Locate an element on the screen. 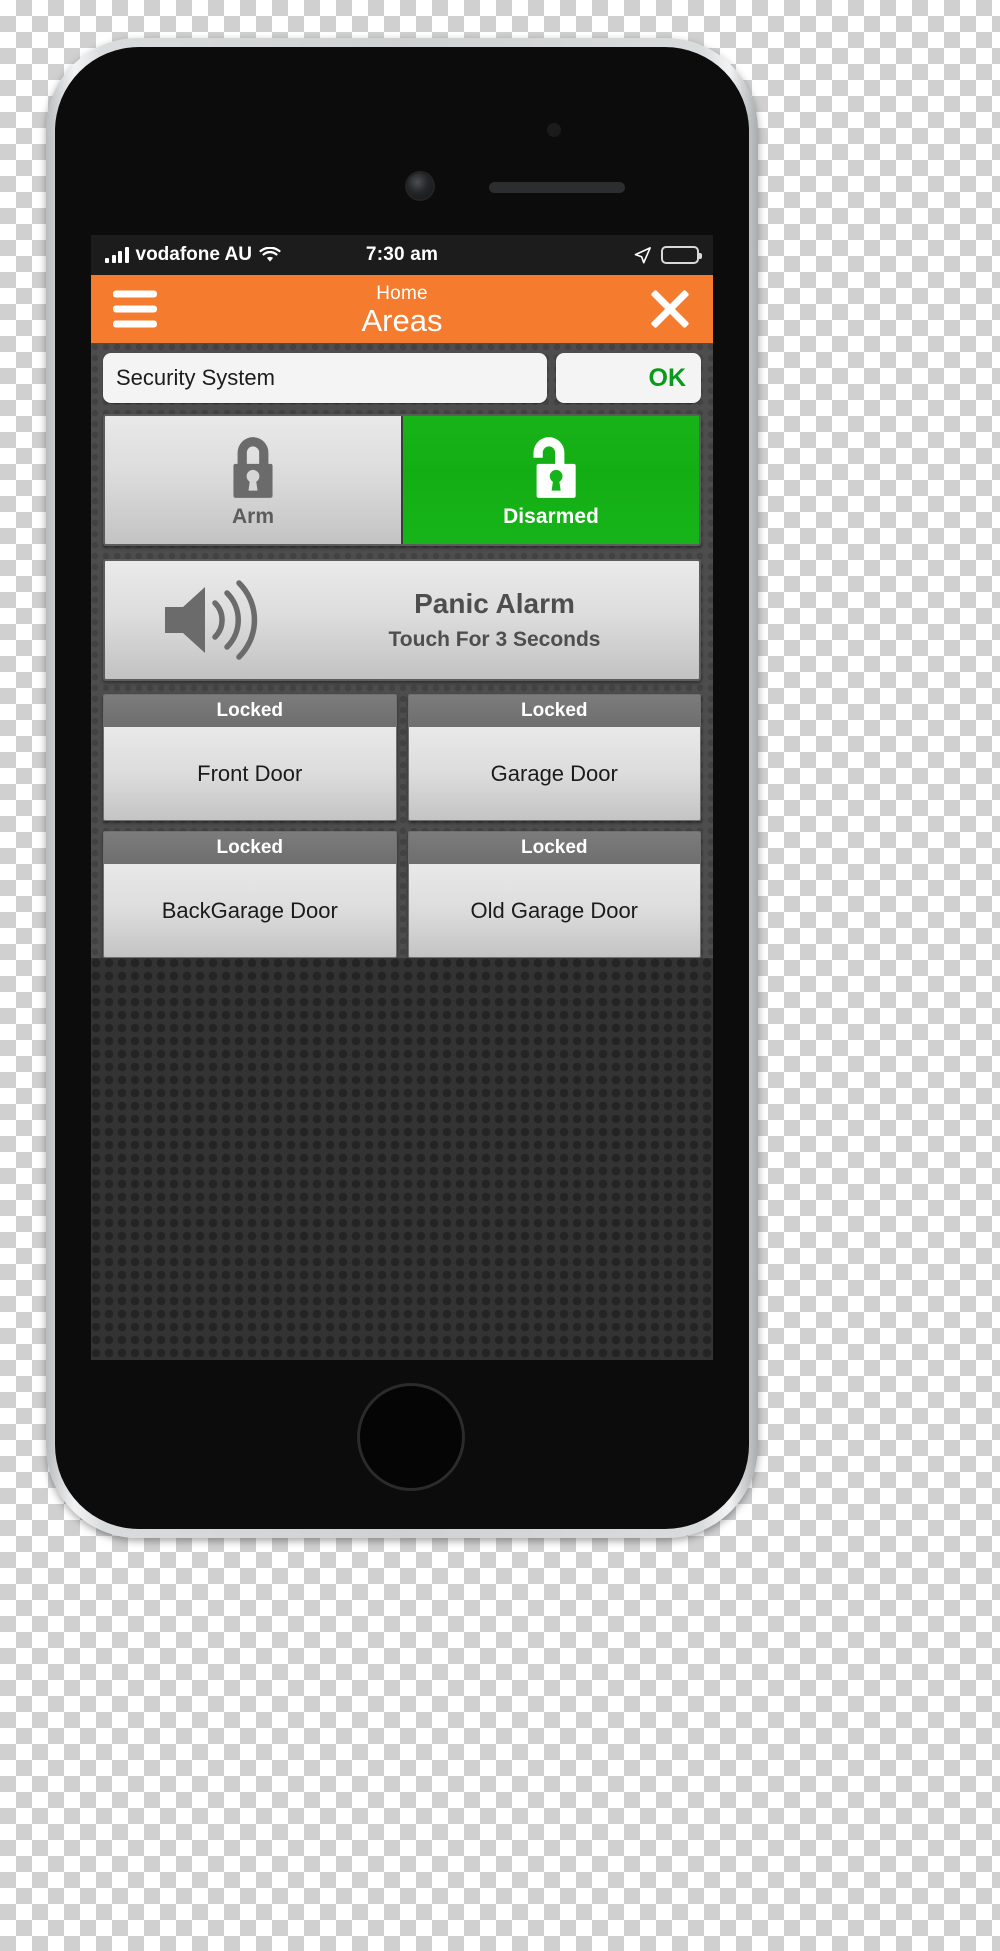 This screenshot has height=1951, width=1000. security-system-status-badge: OK is located at coordinates (628, 378).